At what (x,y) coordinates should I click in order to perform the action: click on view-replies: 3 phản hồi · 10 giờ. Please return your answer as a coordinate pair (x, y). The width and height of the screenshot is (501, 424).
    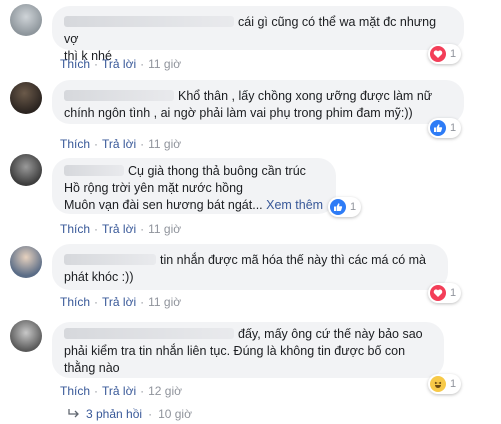
    Looking at the image, I should click on (130, 414).